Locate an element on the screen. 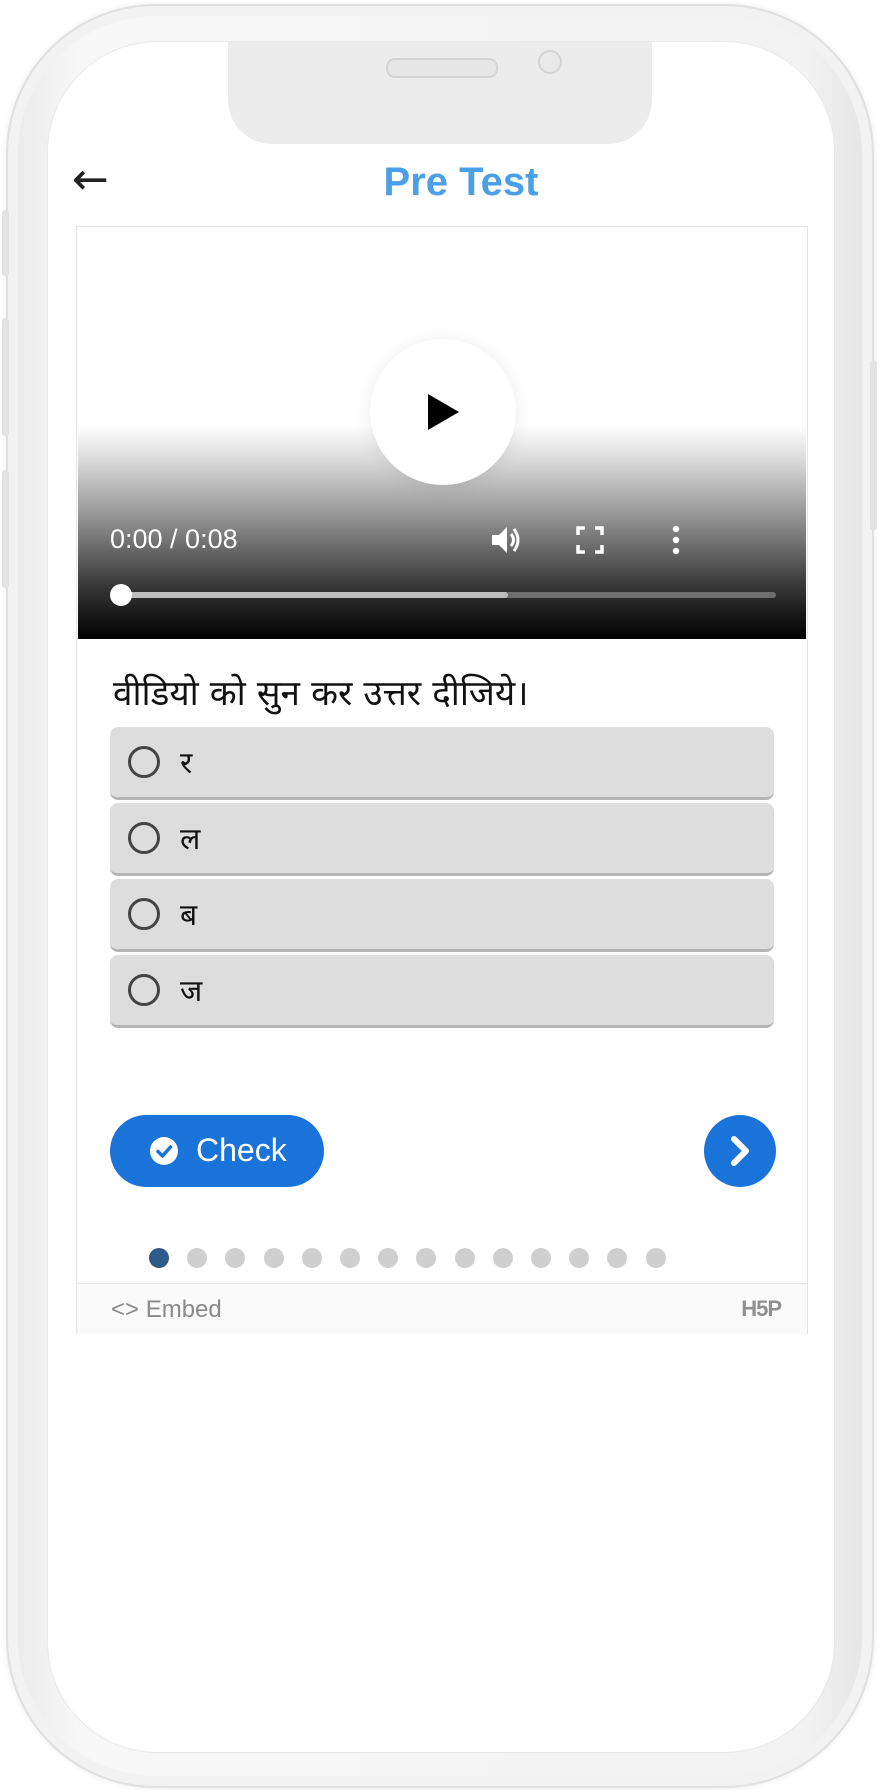 This screenshot has width=879, height=1791. volume-icon is located at coordinates (506, 540).